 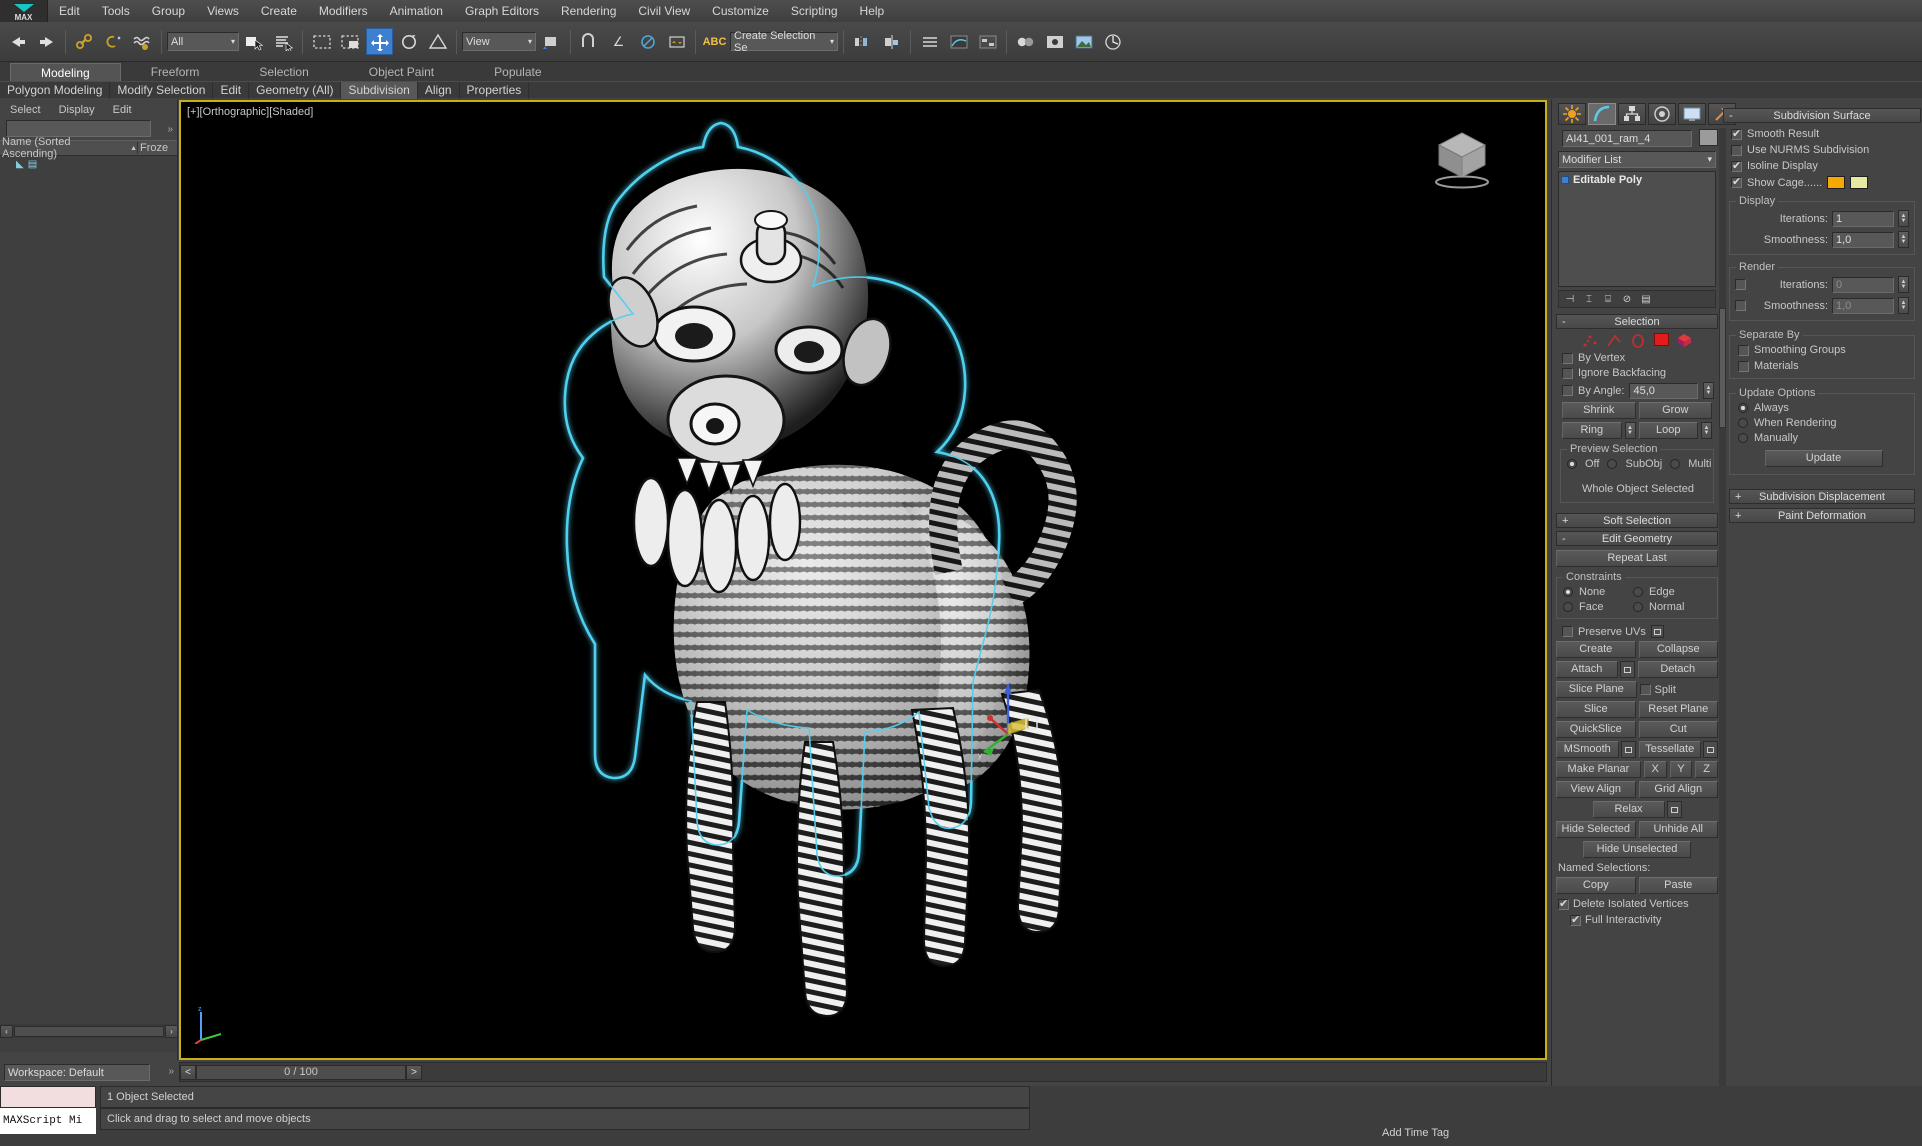 What do you see at coordinates (664, 11) in the screenshot?
I see `menu-item-civil-view: Civil View` at bounding box center [664, 11].